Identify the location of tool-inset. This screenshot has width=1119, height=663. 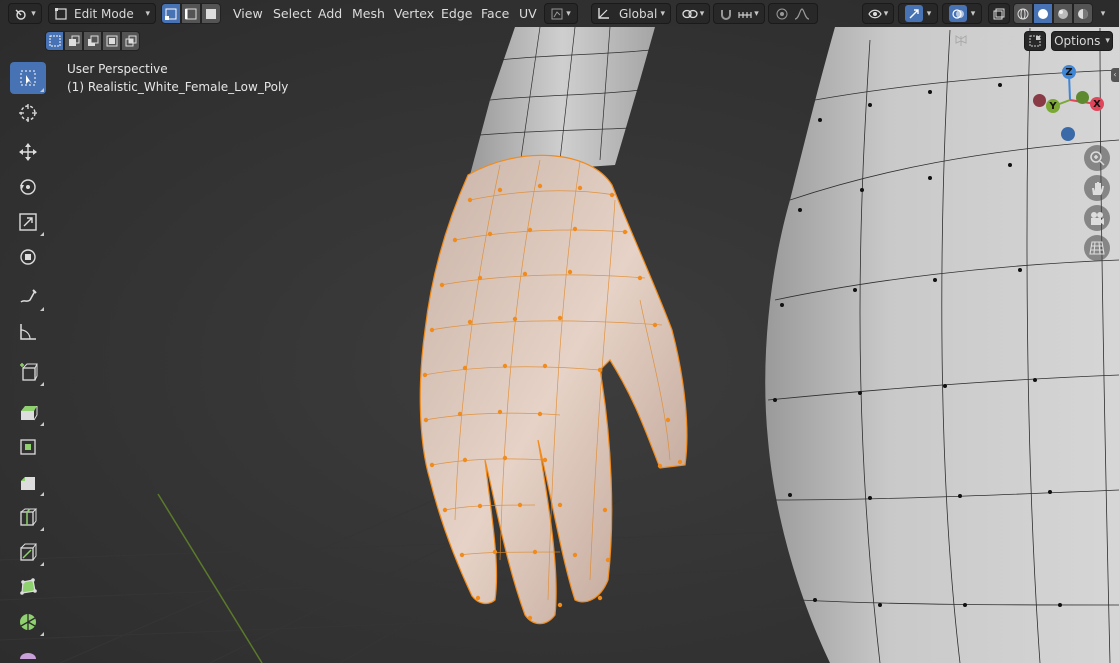
(28, 447).